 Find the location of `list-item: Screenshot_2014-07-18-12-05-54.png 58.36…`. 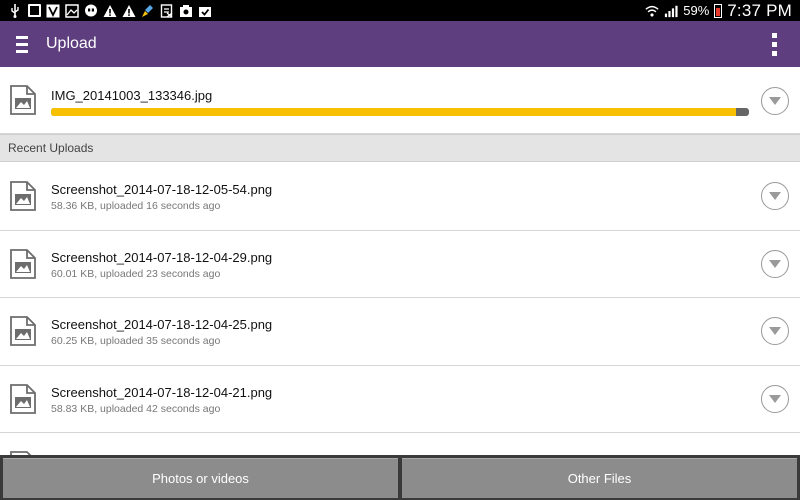

list-item: Screenshot_2014-07-18-12-05-54.png 58.36… is located at coordinates (400, 197).